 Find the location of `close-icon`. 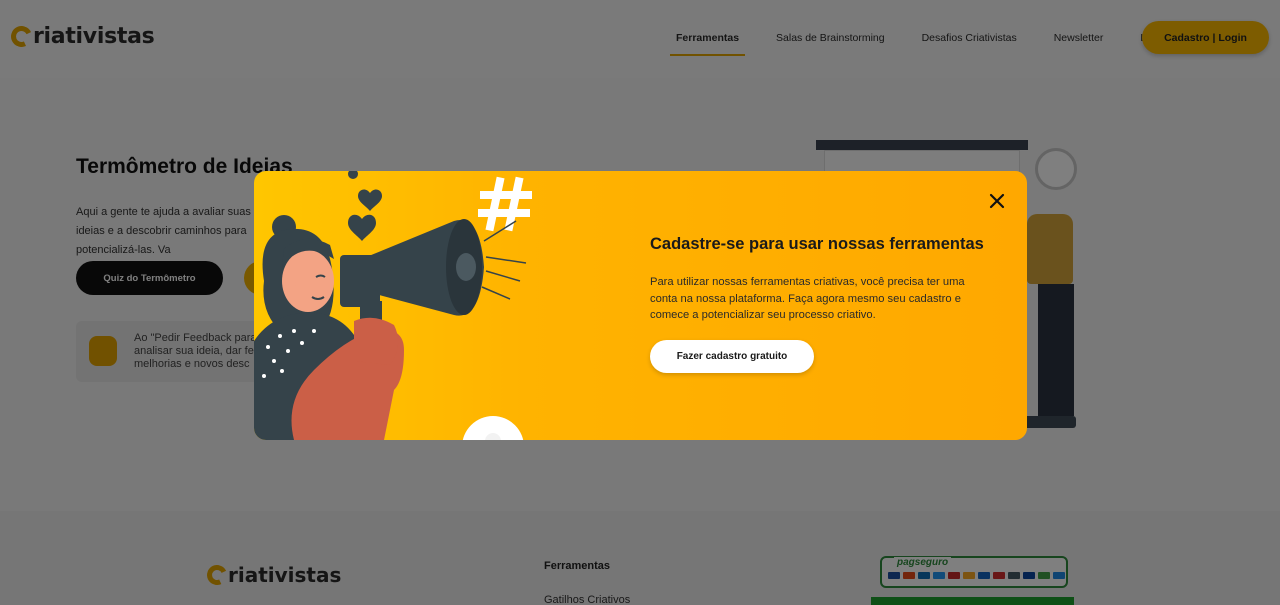

close-icon is located at coordinates (997, 201).